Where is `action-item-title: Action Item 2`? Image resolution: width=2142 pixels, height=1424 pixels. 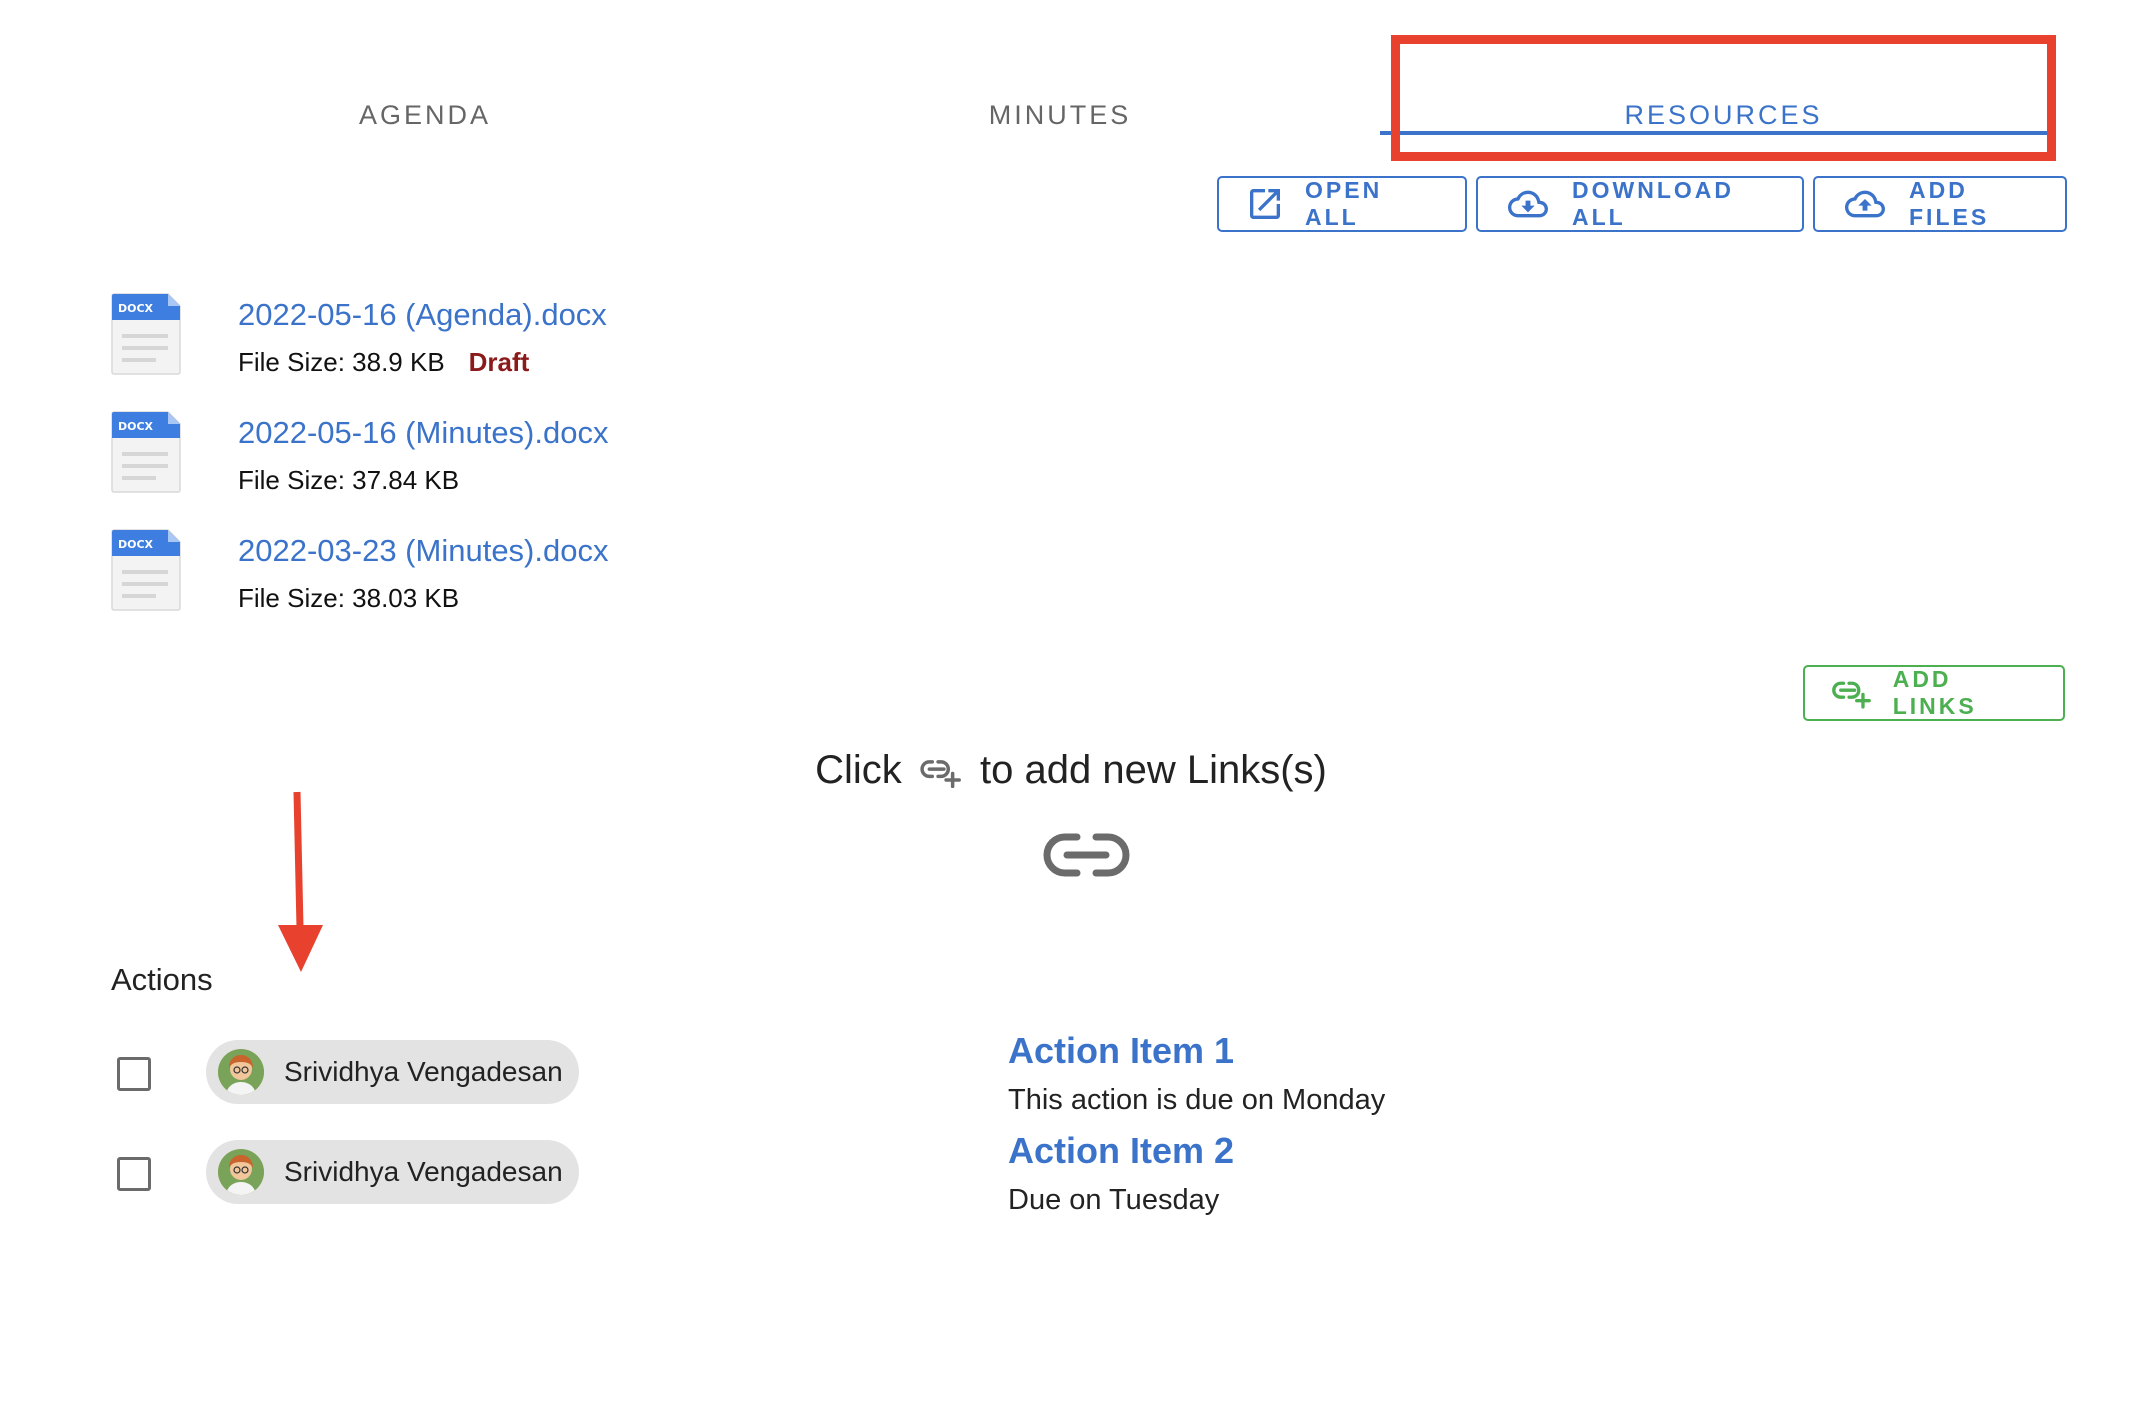 action-item-title: Action Item 2 is located at coordinates (1121, 1151).